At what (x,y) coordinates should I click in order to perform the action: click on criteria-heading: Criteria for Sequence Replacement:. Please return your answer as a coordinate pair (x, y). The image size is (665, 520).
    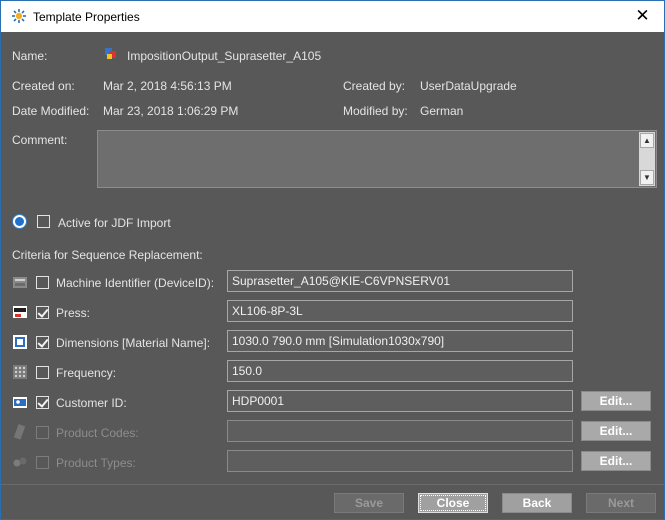
    Looking at the image, I should click on (107, 255).